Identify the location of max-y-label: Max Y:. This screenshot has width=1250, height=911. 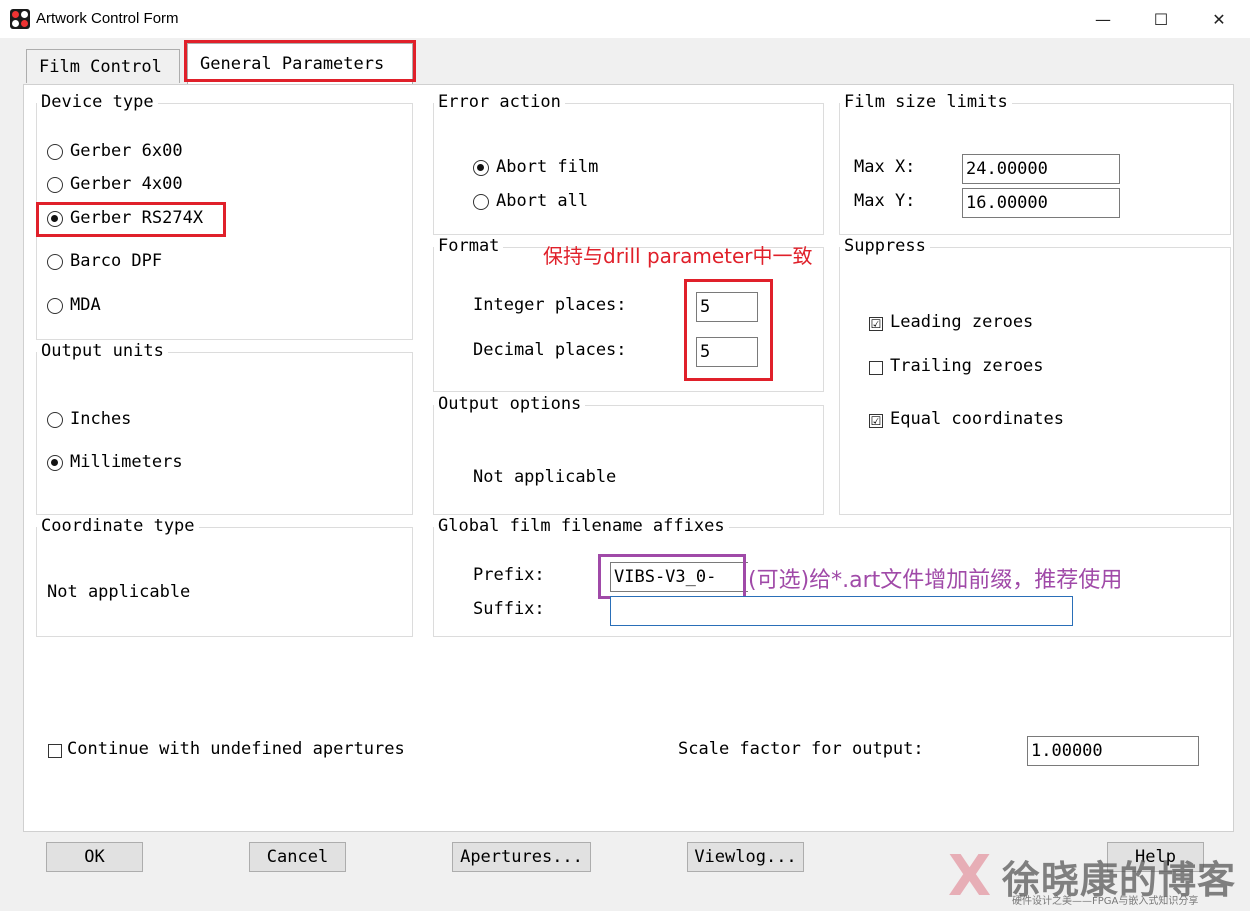
(885, 201).